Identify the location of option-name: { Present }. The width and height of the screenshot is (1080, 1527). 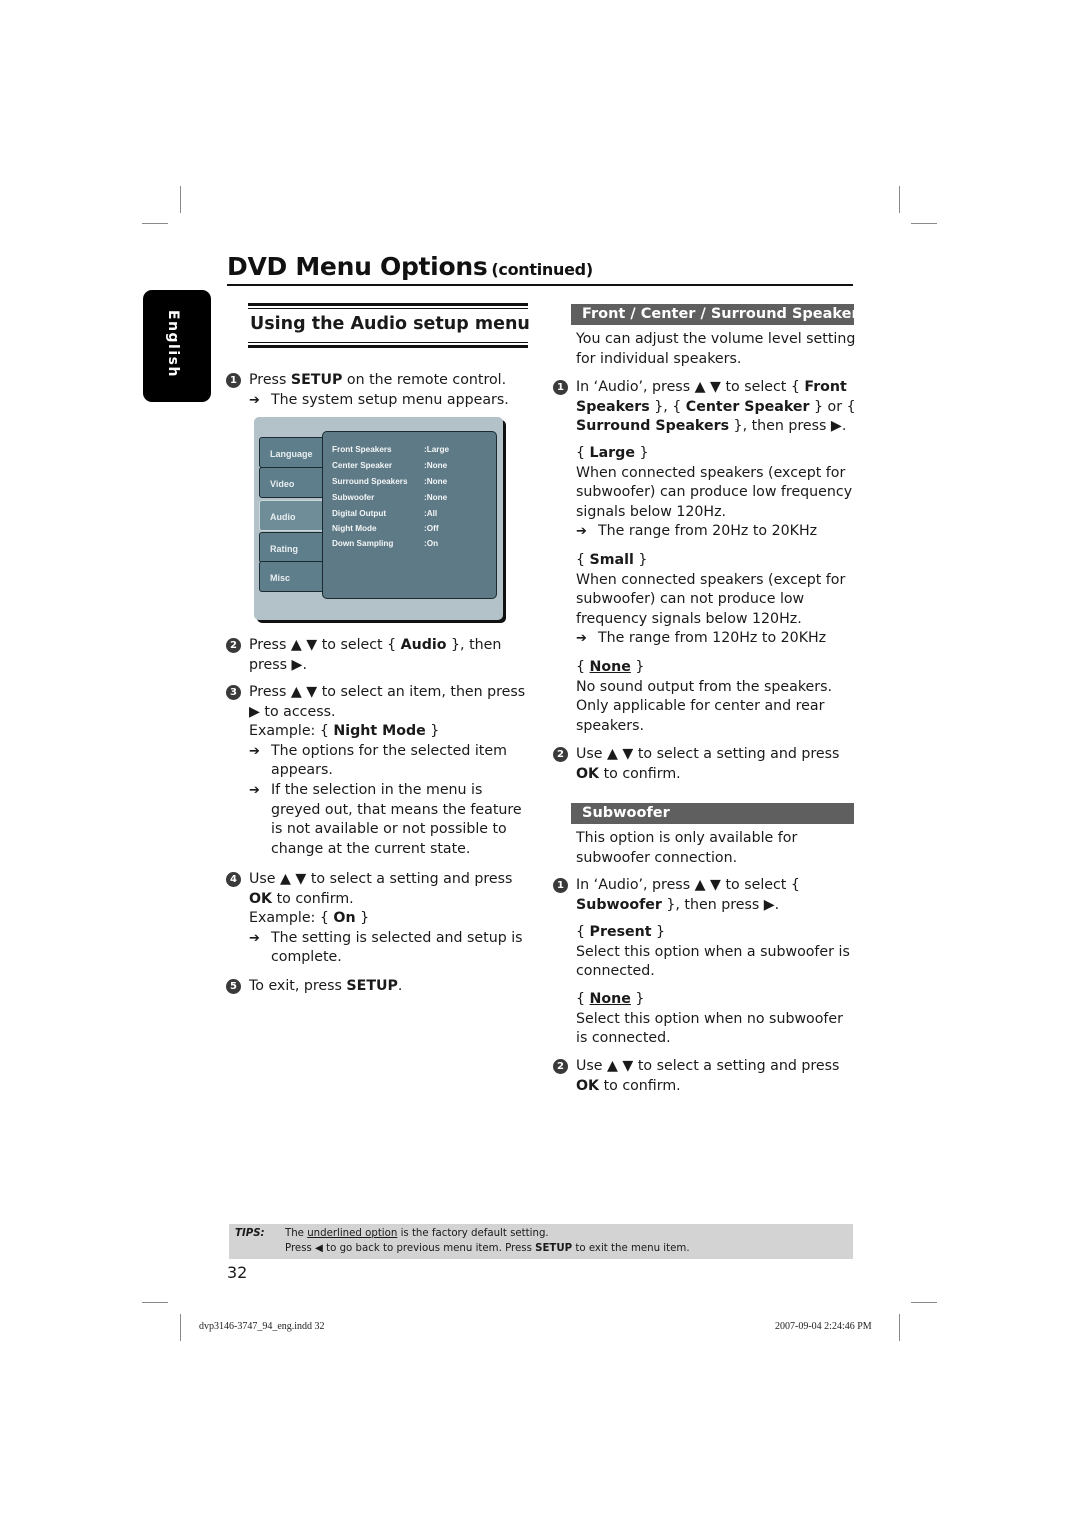
(621, 932).